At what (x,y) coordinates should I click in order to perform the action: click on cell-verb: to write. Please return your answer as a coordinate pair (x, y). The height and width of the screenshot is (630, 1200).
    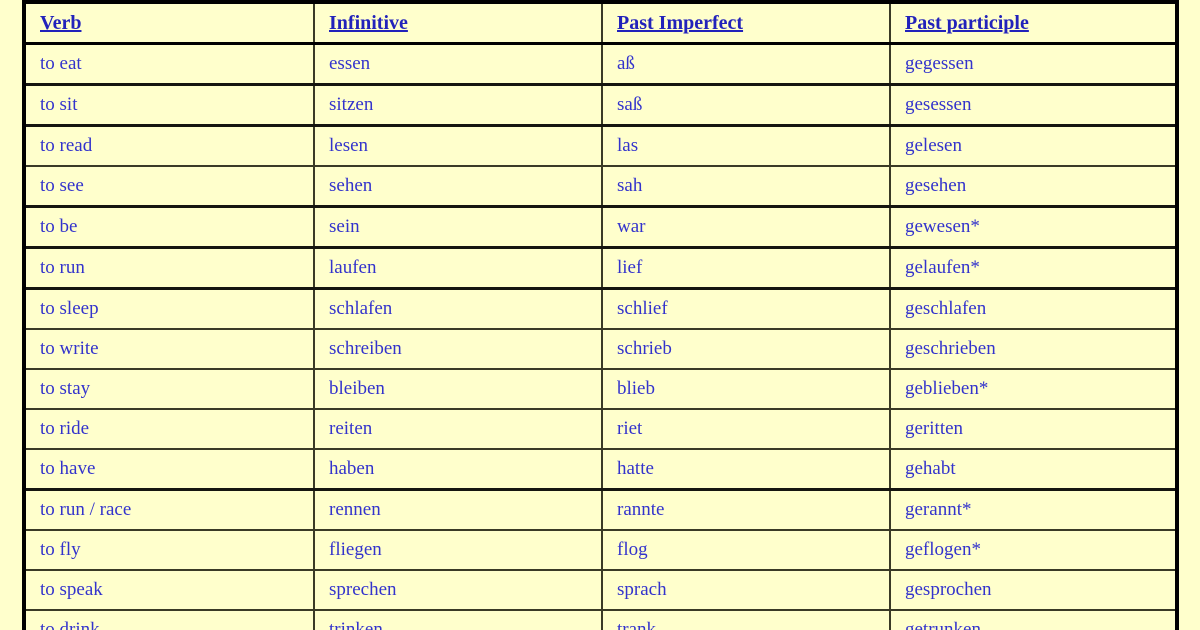
    Looking at the image, I should click on (169, 349).